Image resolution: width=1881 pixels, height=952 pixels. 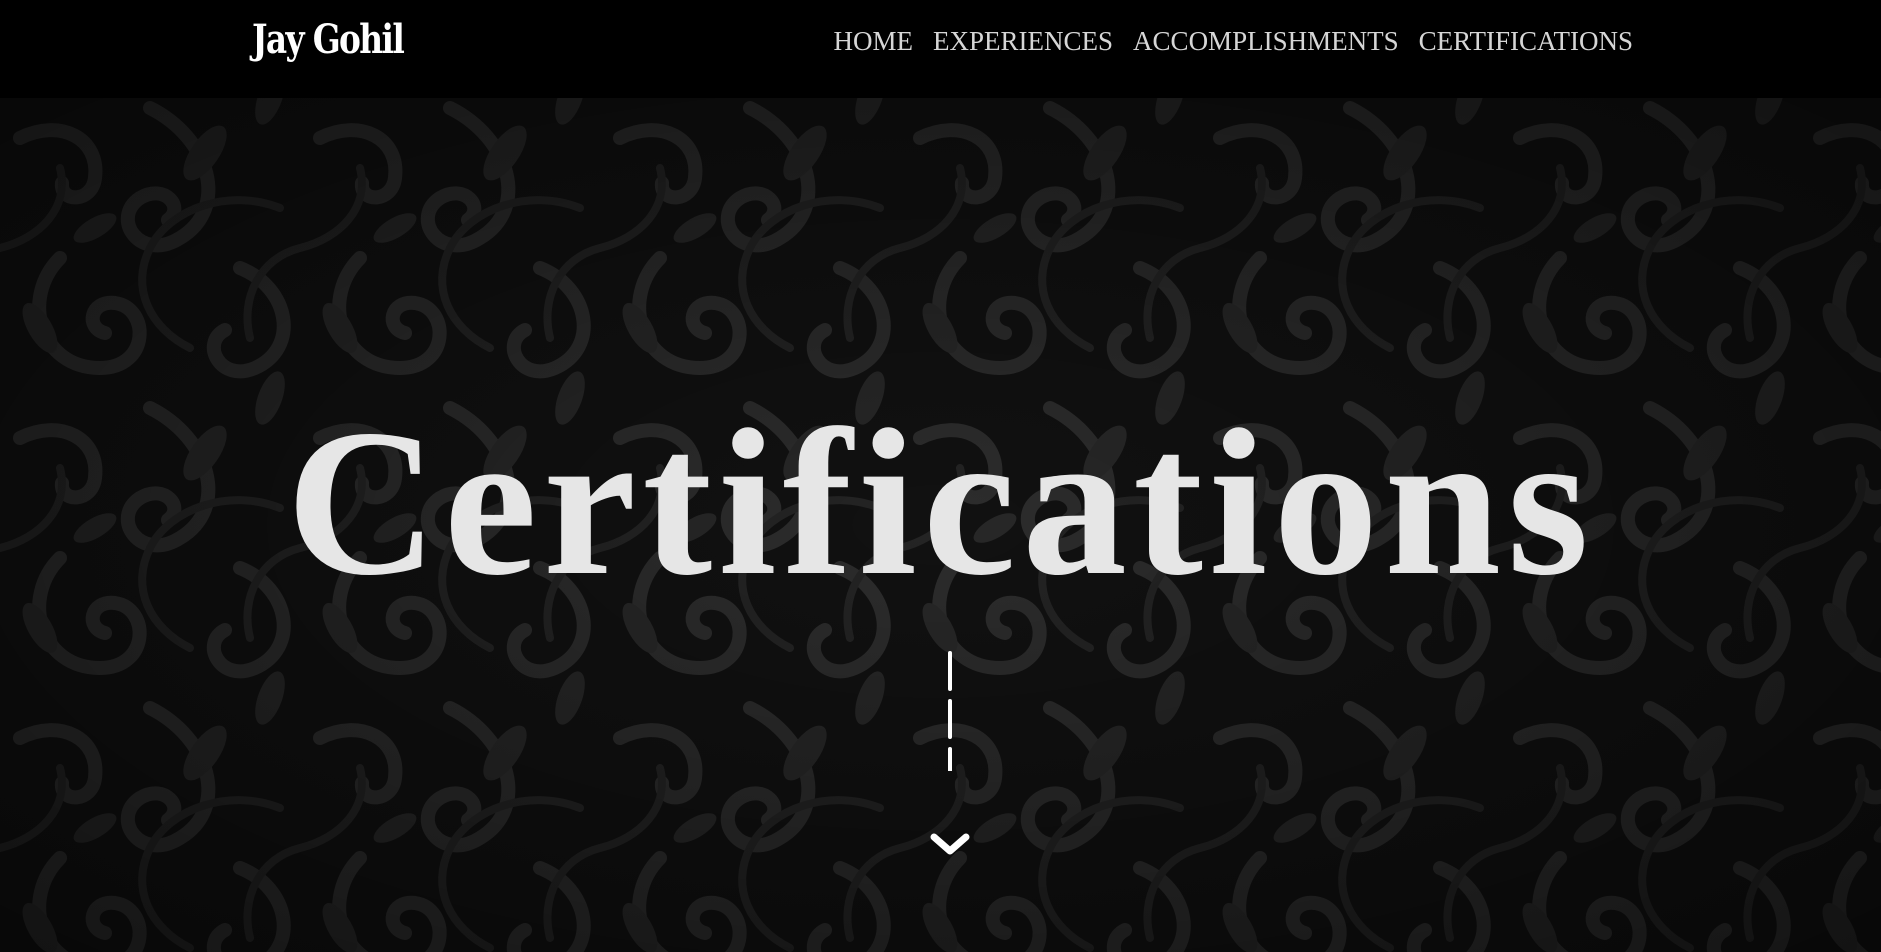 What do you see at coordinates (1023, 41) in the screenshot?
I see `nav-link-experiences: EXPERIENCES` at bounding box center [1023, 41].